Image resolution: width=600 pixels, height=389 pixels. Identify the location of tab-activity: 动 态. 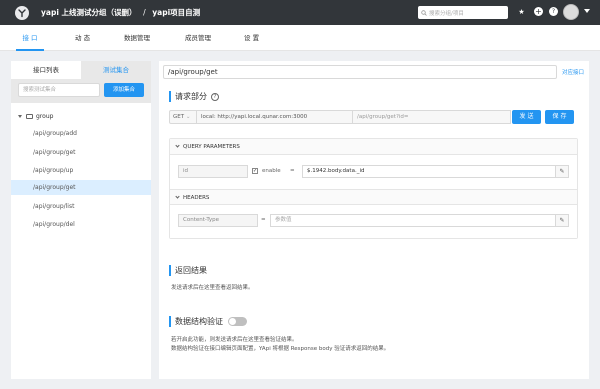
(82, 38).